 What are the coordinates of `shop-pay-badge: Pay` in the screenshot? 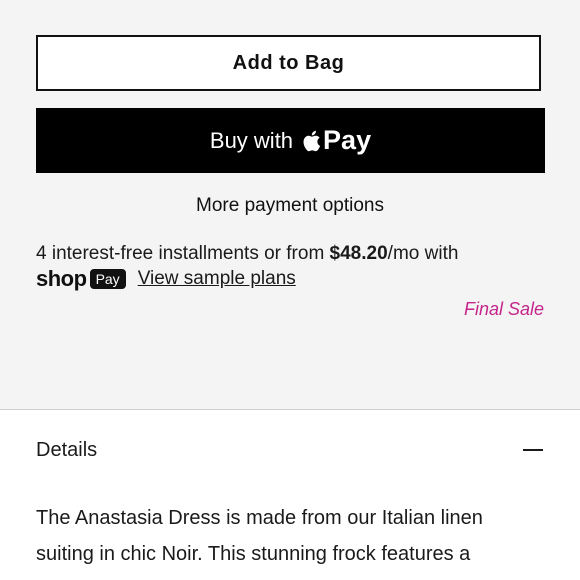 It's located at (107, 279).